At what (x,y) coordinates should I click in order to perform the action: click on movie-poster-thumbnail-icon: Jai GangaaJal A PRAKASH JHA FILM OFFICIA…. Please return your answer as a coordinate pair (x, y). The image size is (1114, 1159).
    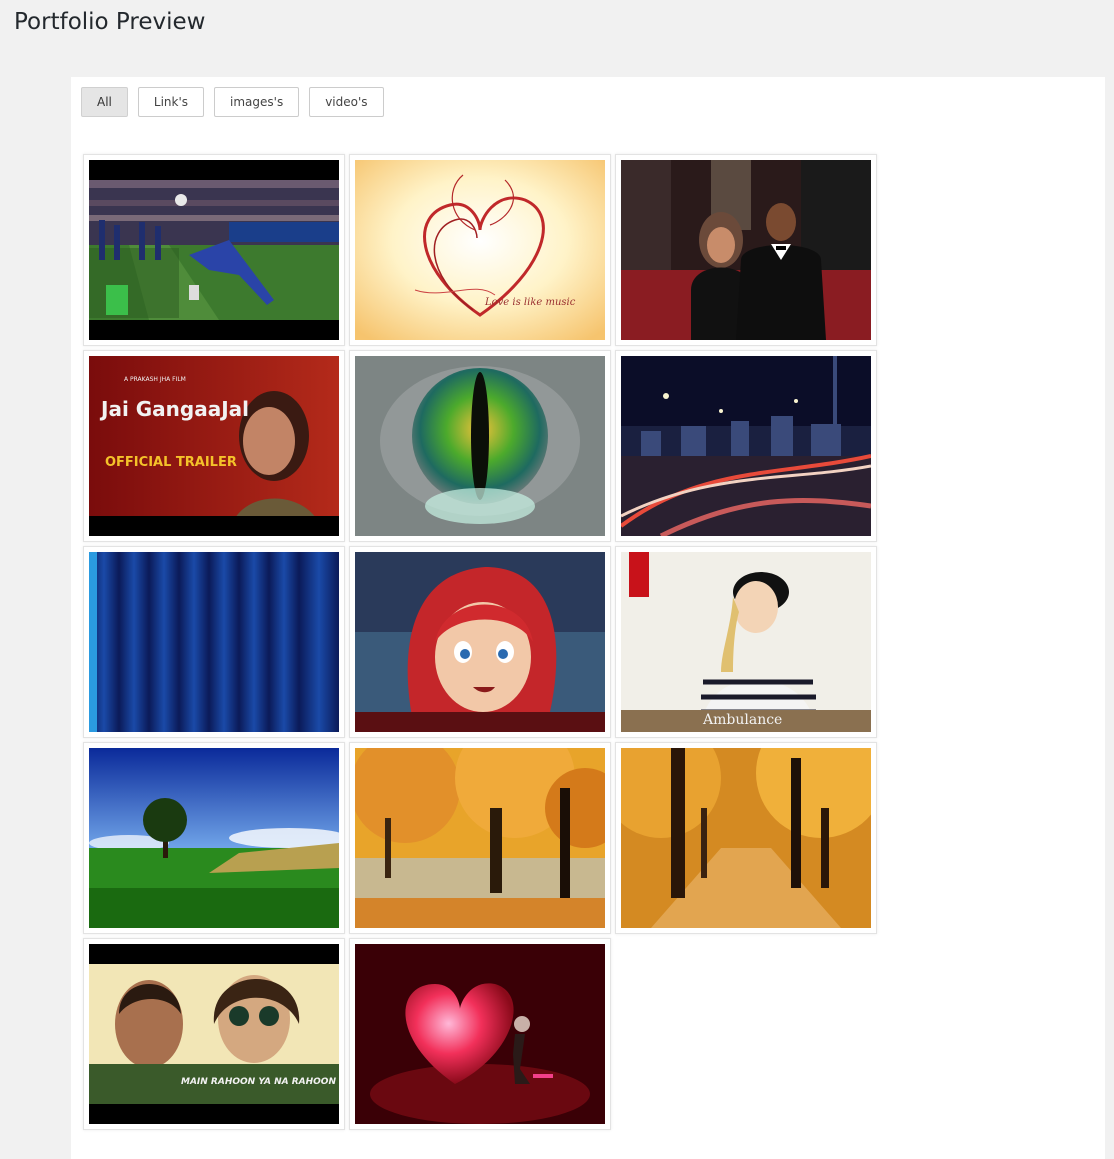
    Looking at the image, I should click on (214, 446).